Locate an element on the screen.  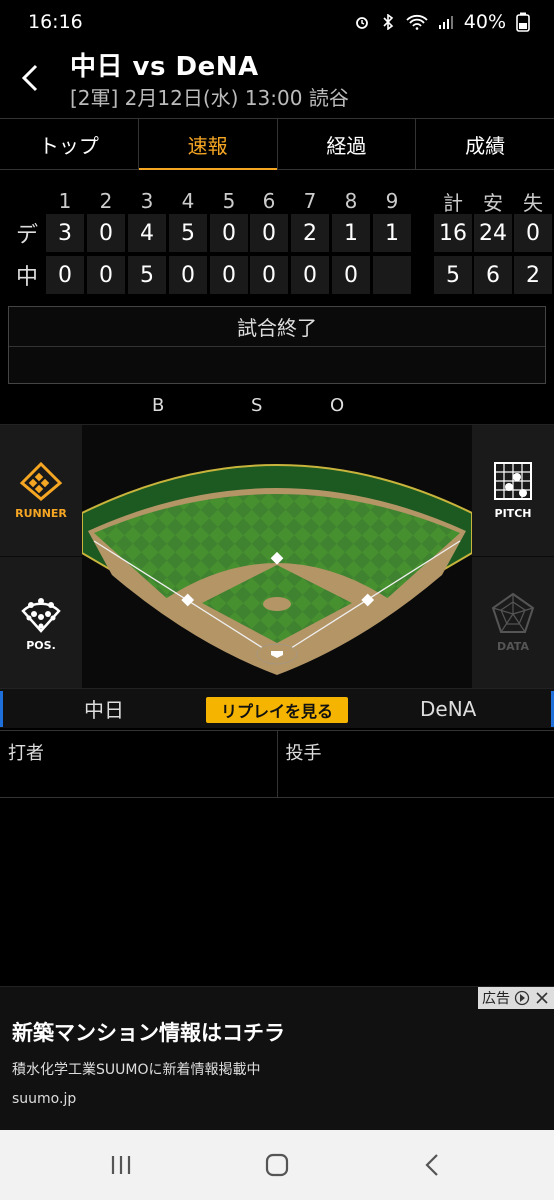
ad-tag: 広告 is located at coordinates (516, 998).